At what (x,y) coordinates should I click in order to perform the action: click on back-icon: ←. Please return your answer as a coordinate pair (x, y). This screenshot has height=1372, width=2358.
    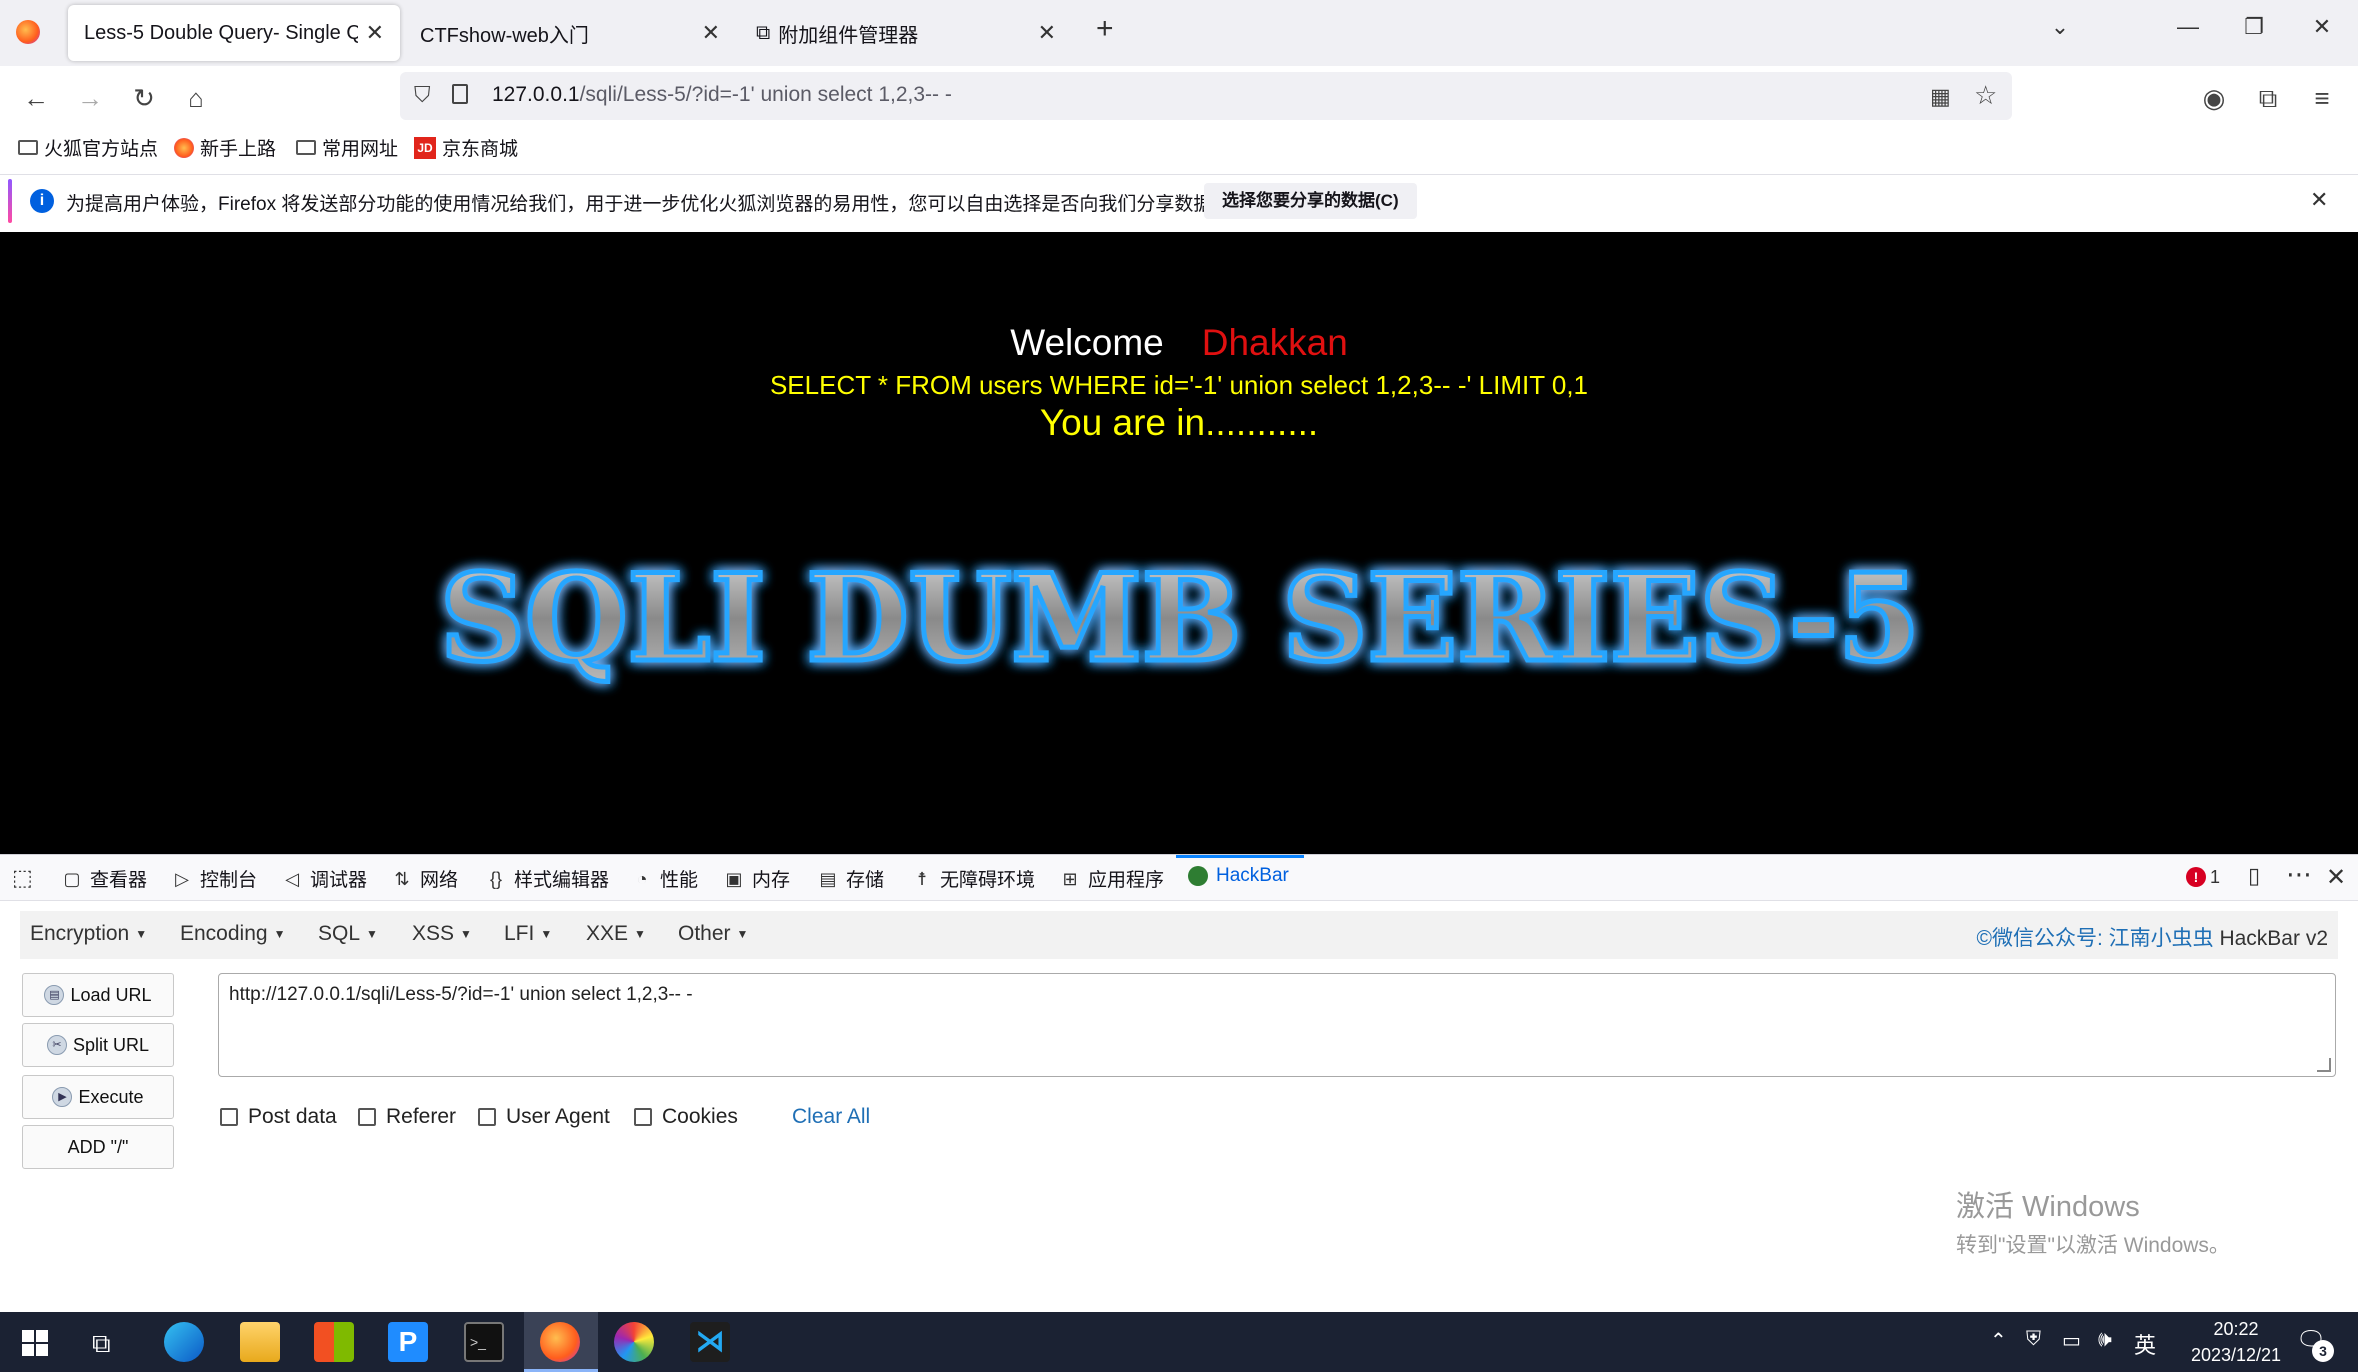
    Looking at the image, I should click on (36, 98).